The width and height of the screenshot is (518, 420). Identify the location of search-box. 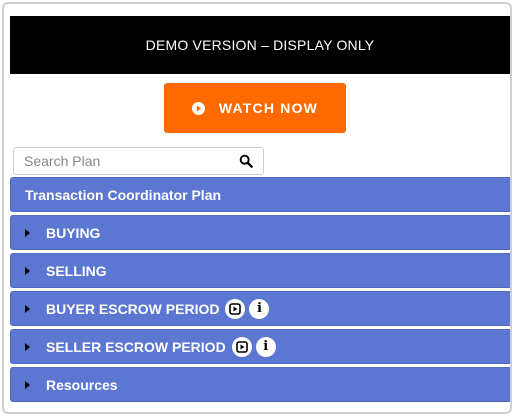
(138, 161).